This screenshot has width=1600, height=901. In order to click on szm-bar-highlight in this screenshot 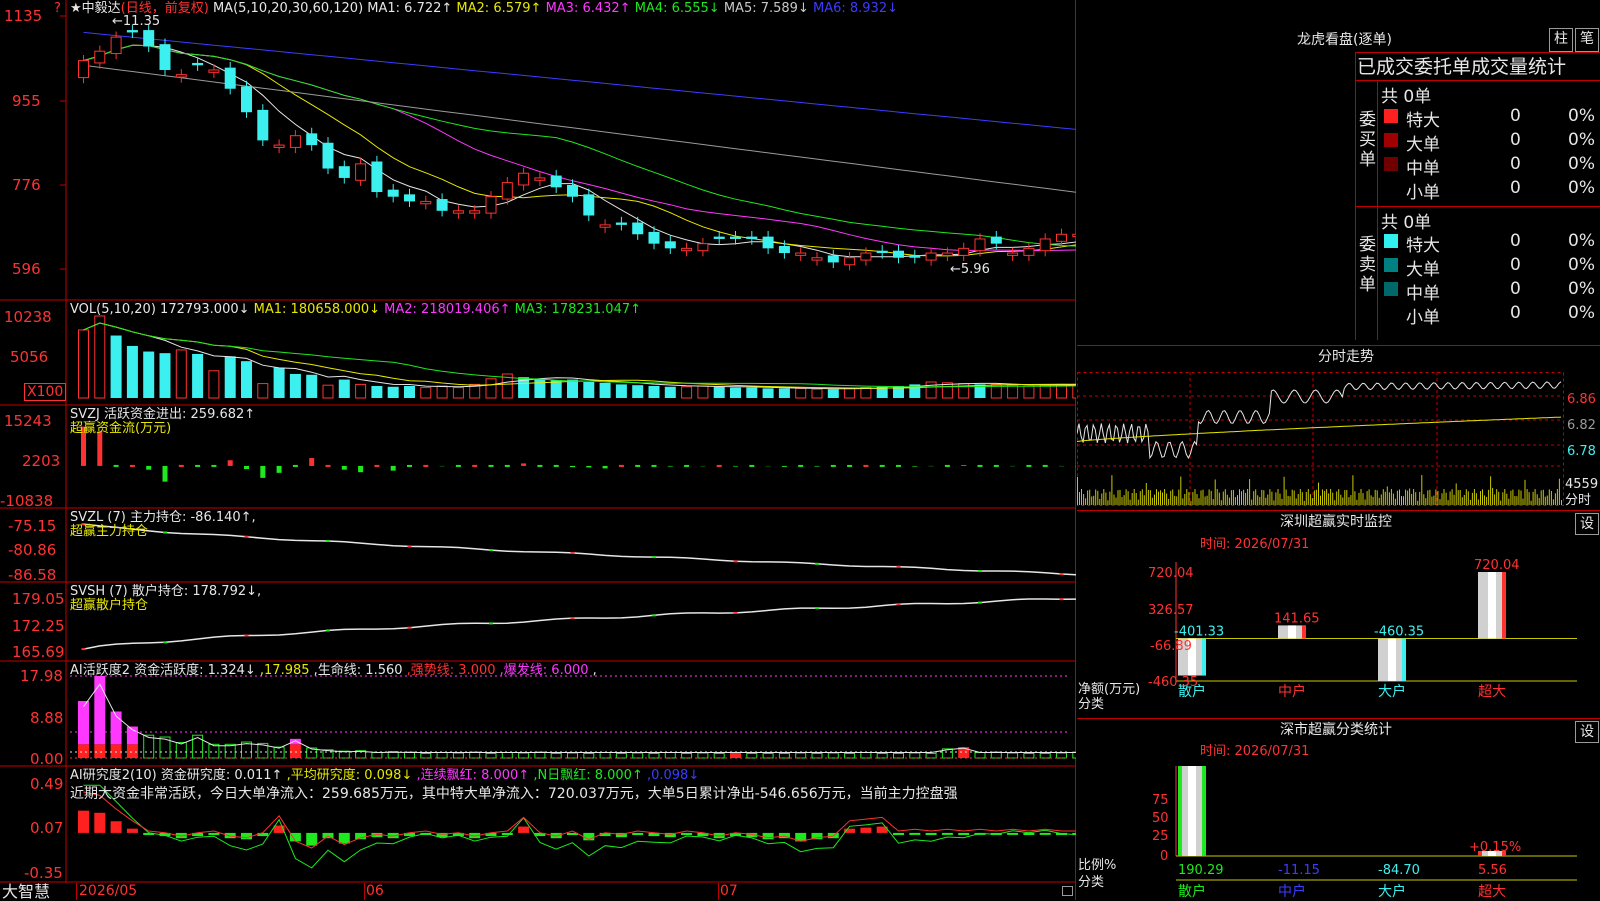, I will do `click(1492, 605)`.